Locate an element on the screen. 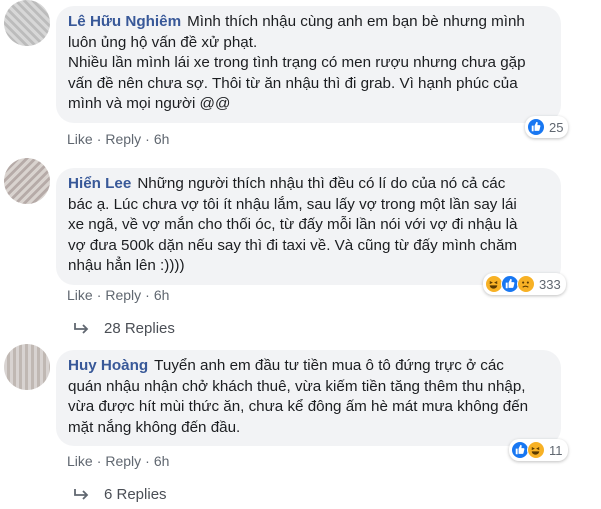  like-icon is located at coordinates (536, 127).